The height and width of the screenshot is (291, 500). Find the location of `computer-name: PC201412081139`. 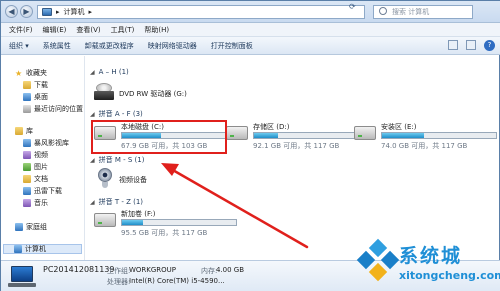

computer-name: PC201412081139 is located at coordinates (79, 269).